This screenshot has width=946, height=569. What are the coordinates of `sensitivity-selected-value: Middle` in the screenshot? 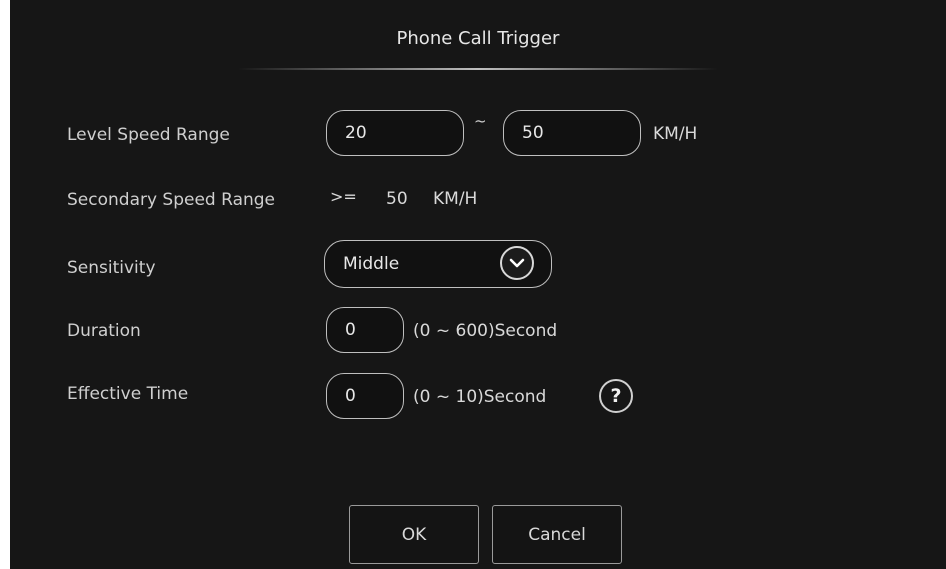 It's located at (371, 264).